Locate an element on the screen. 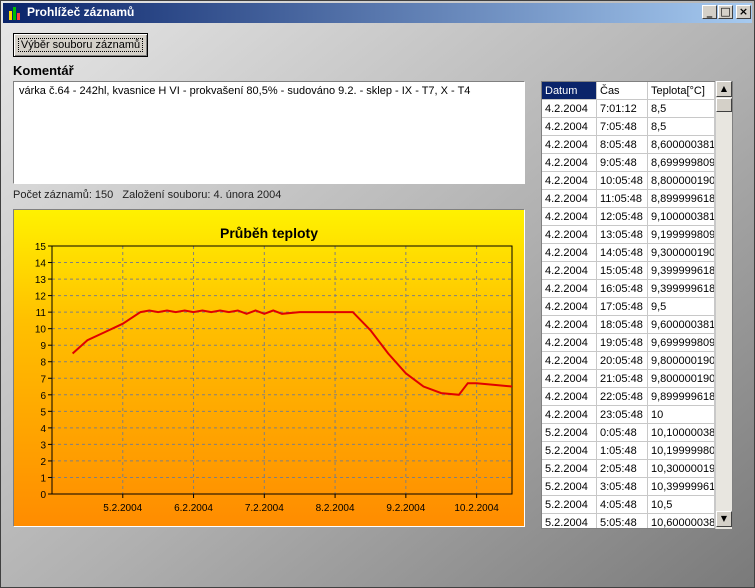  table-row: 4.2.2004 20:05:48 9,800000190 is located at coordinates (628, 360).